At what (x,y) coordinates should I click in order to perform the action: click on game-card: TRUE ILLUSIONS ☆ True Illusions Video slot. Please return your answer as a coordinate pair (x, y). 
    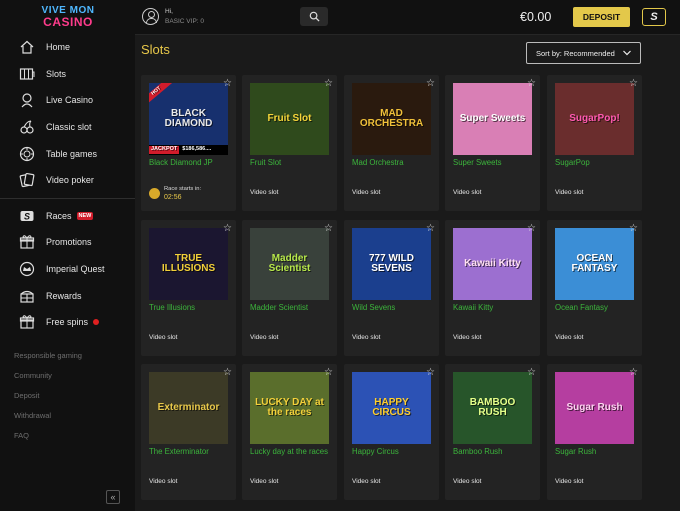
    Looking at the image, I should click on (188, 288).